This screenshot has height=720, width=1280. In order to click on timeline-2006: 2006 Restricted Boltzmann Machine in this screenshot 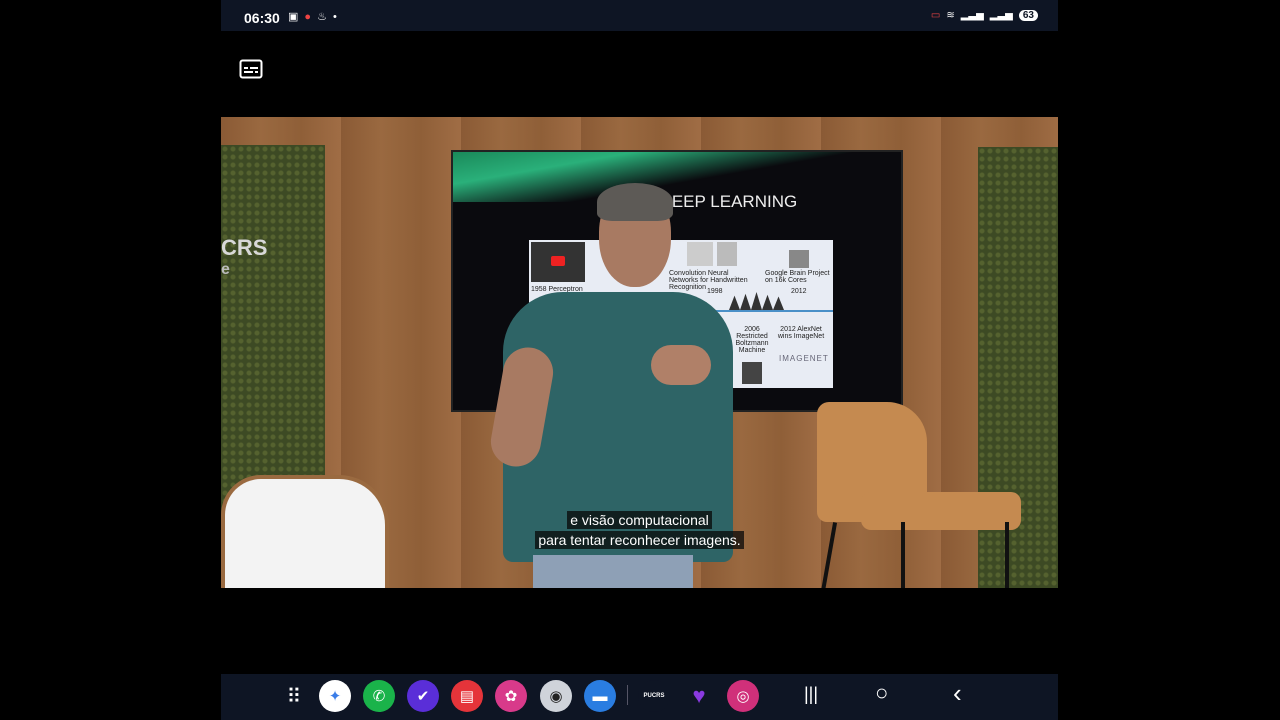, I will do `click(752, 340)`.